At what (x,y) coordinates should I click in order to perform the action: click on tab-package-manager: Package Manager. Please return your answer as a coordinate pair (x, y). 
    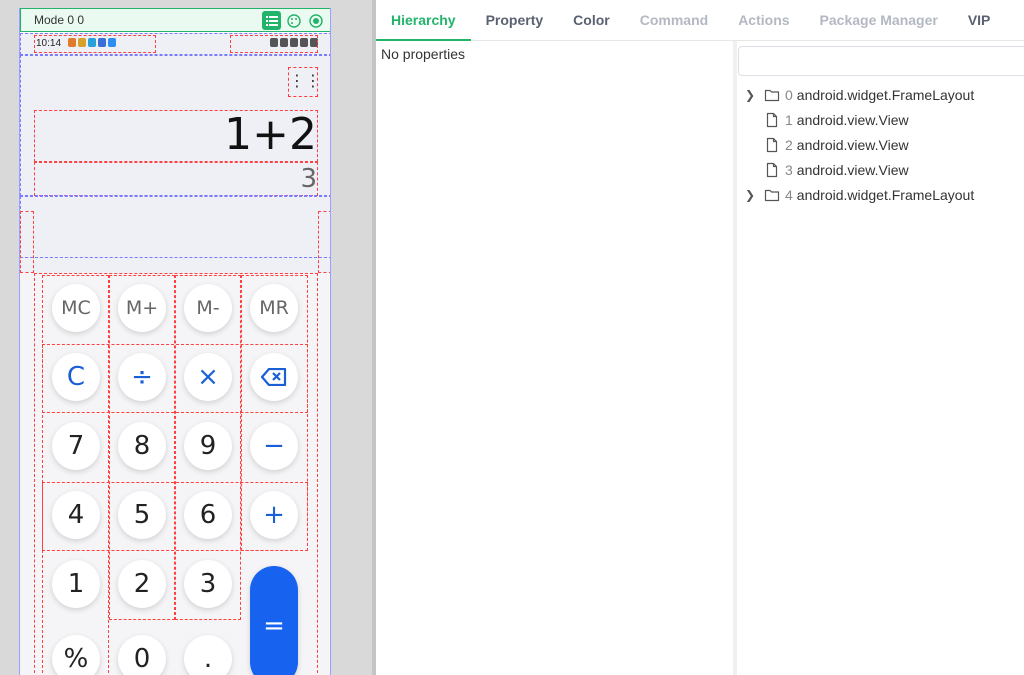
    Looking at the image, I should click on (879, 20).